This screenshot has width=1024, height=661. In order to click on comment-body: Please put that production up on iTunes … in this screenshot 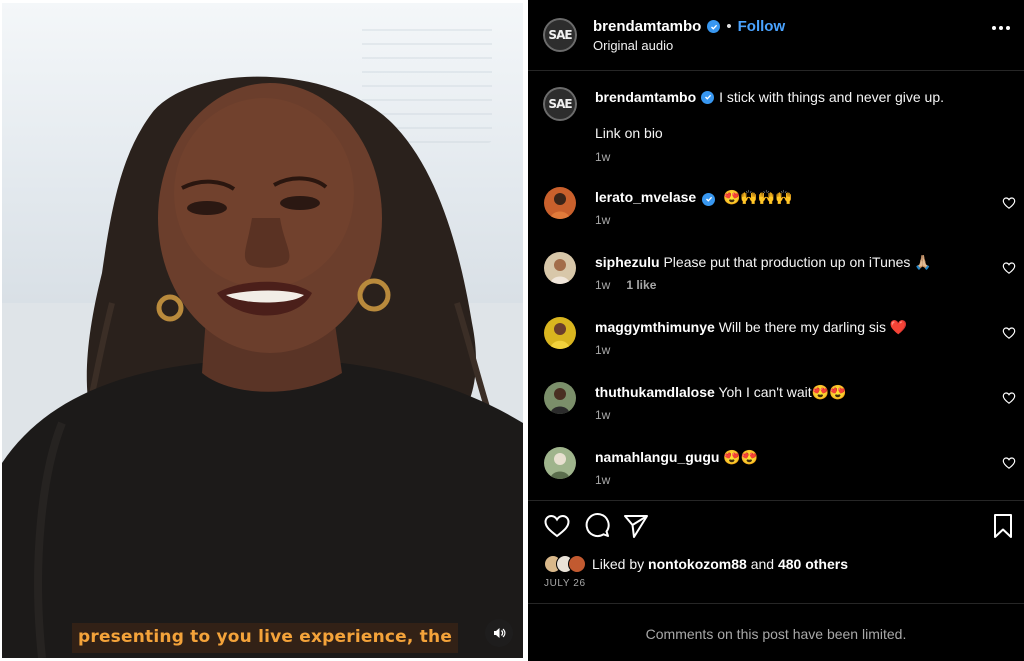, I will do `click(797, 262)`.